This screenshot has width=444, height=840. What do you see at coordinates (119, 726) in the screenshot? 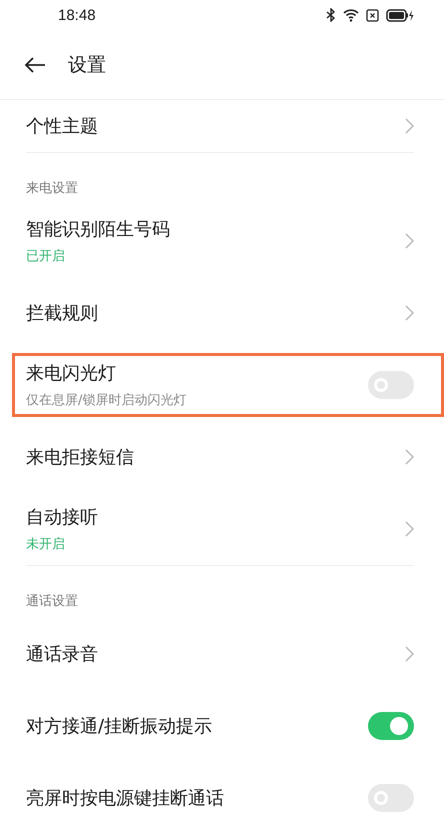
I see `setting-title: 对方接通/挂断振动提示` at bounding box center [119, 726].